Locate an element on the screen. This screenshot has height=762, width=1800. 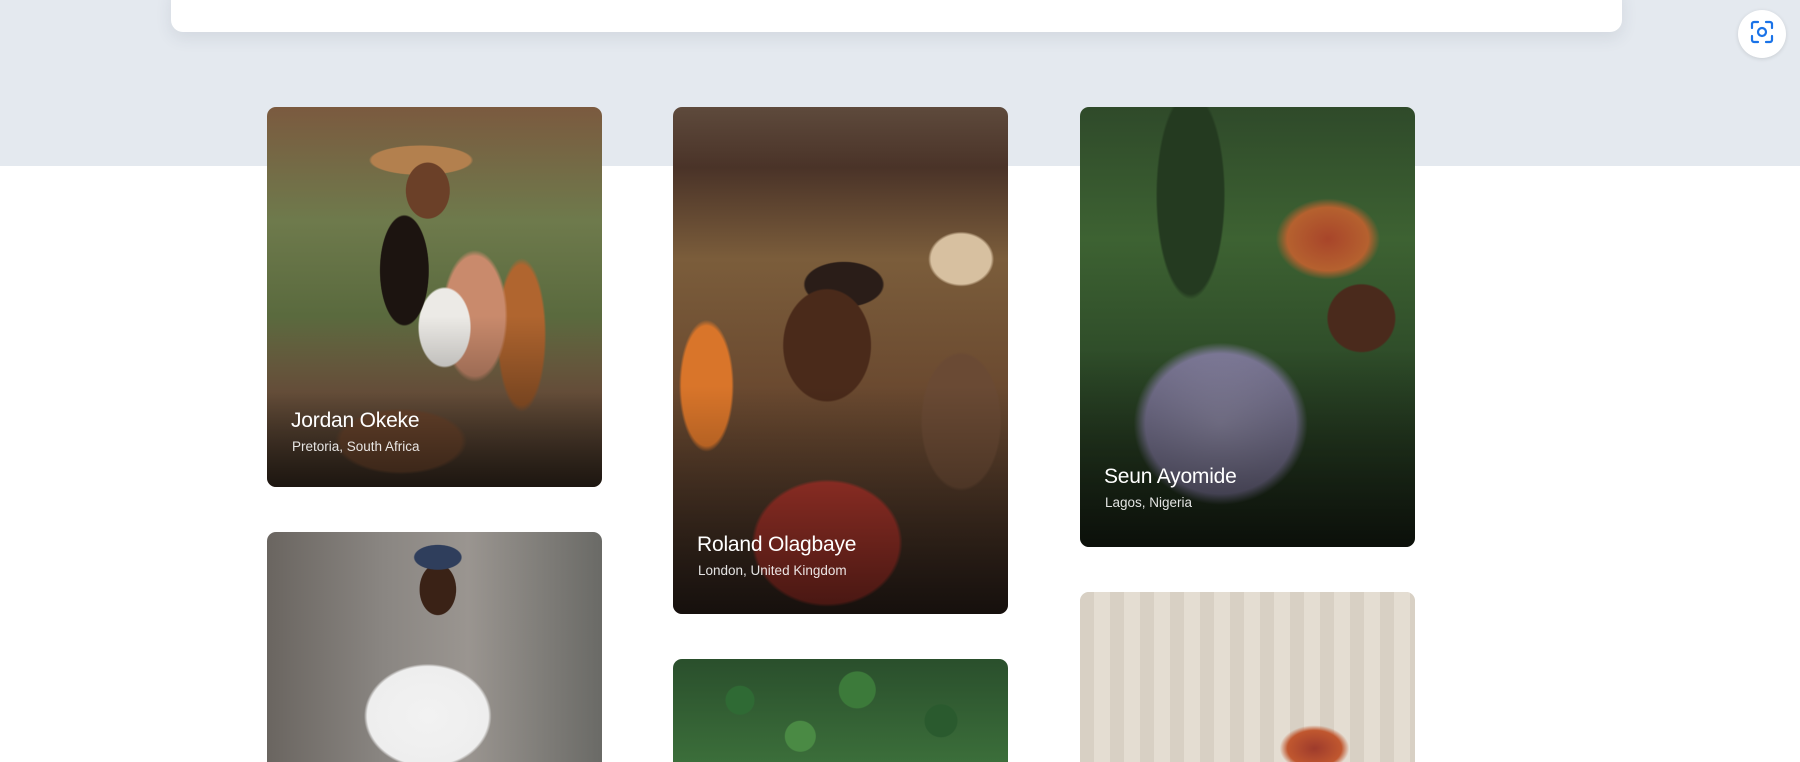
profile-name: Roland Olagbaye is located at coordinates (777, 544).